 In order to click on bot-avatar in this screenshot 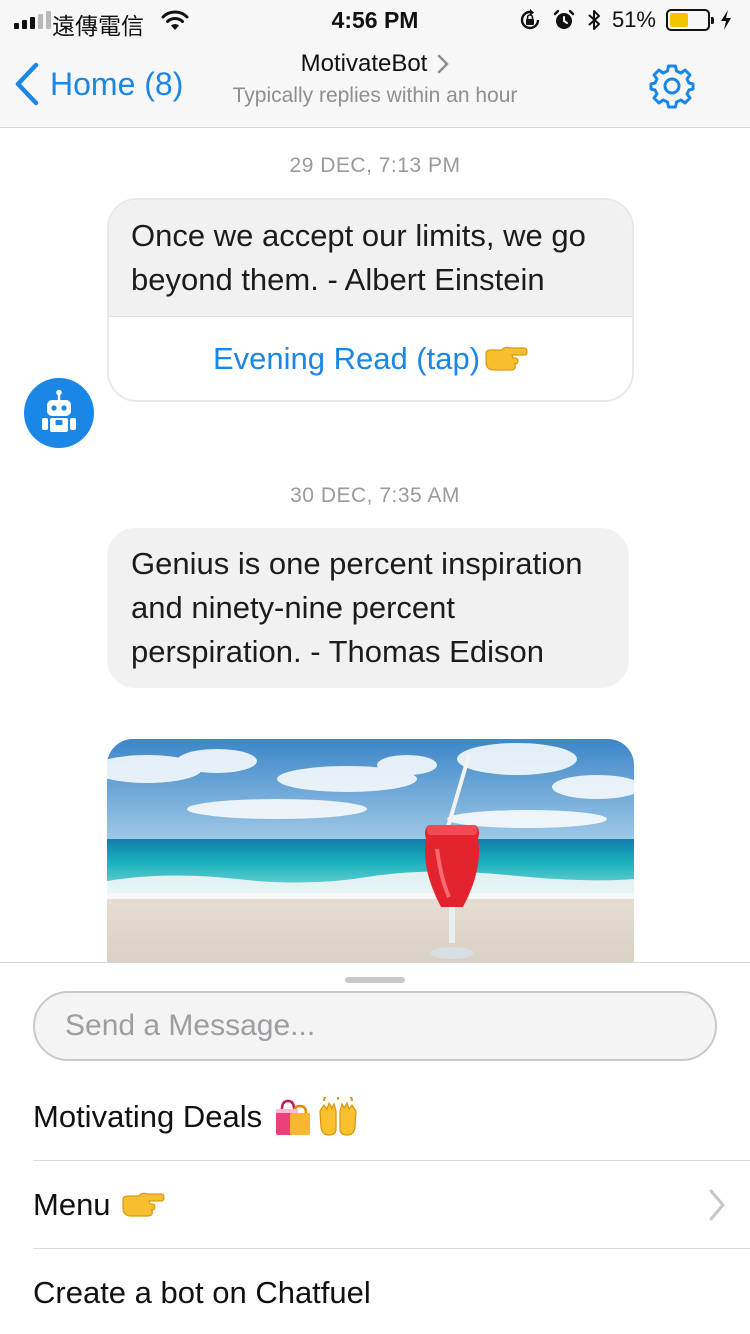, I will do `click(59, 413)`.